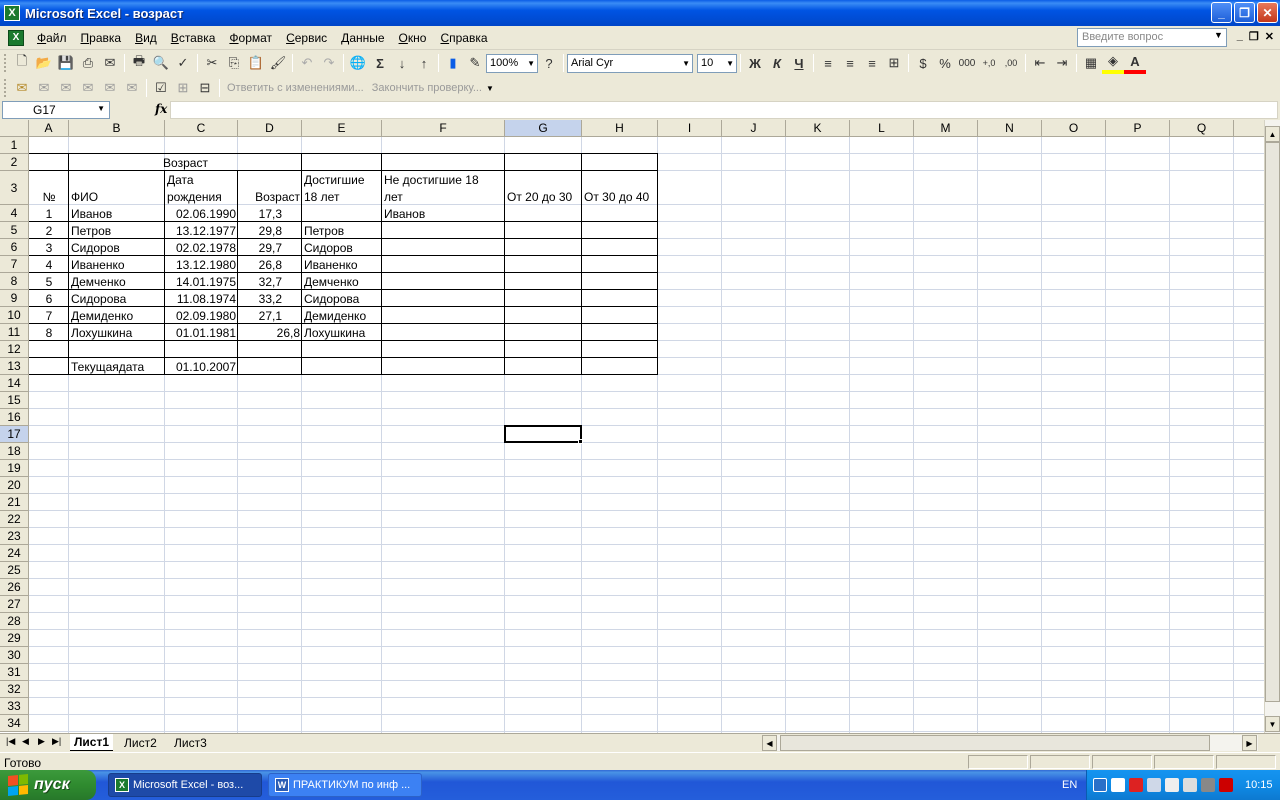 Image resolution: width=1280 pixels, height=800 pixels. What do you see at coordinates (183, 63) in the screenshot?
I see `spelling-icon: ✓` at bounding box center [183, 63].